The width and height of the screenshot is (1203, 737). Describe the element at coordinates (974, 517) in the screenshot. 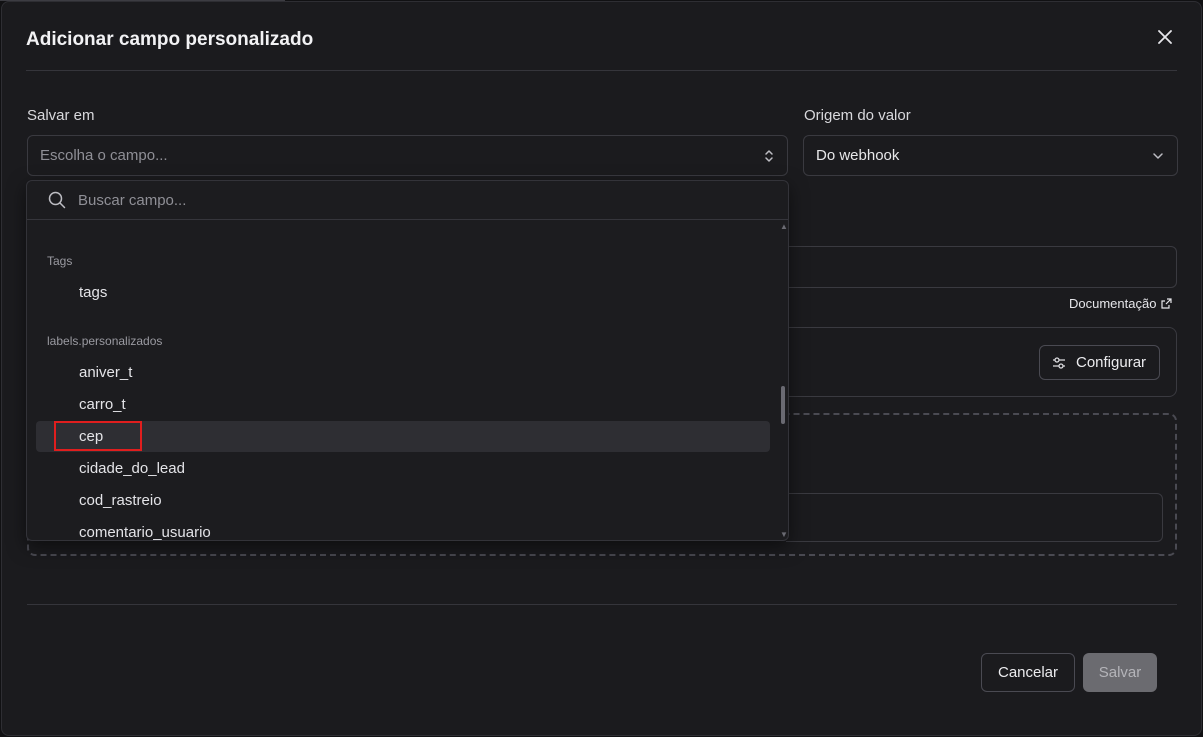

I see `mapping-input` at that location.